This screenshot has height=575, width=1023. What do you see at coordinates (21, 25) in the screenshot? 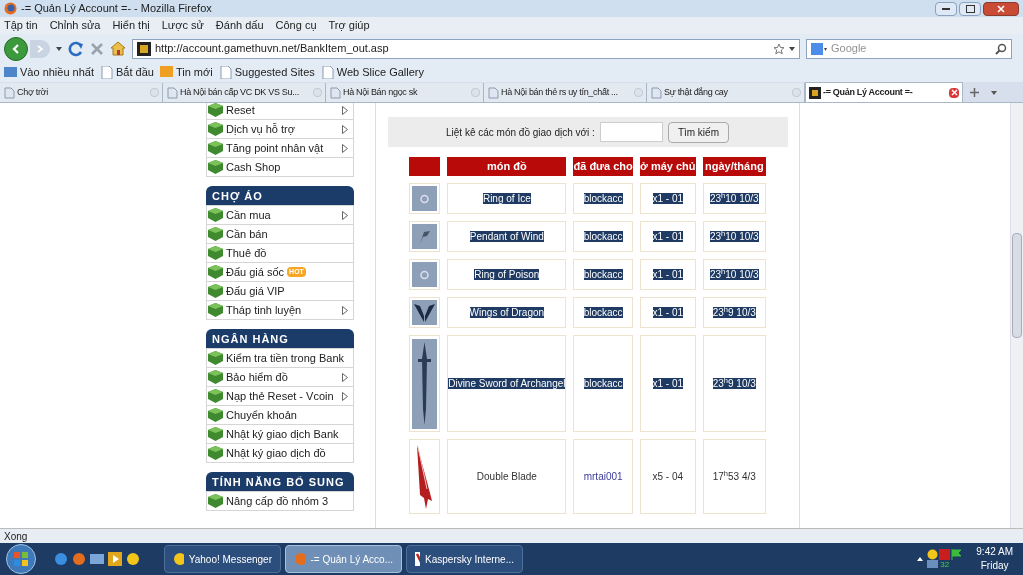
I see `menu-item: Tập tin` at bounding box center [21, 25].